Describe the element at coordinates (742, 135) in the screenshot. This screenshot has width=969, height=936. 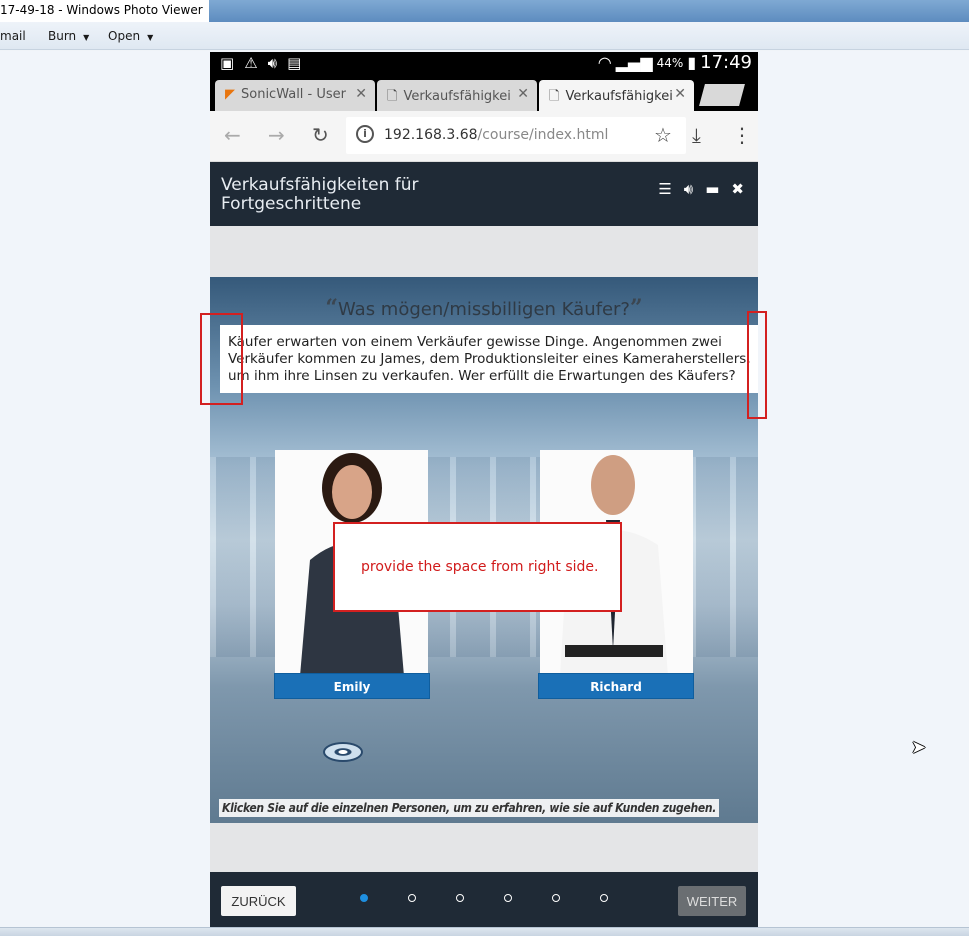
I see `more-menu-icon: ⋮` at that location.